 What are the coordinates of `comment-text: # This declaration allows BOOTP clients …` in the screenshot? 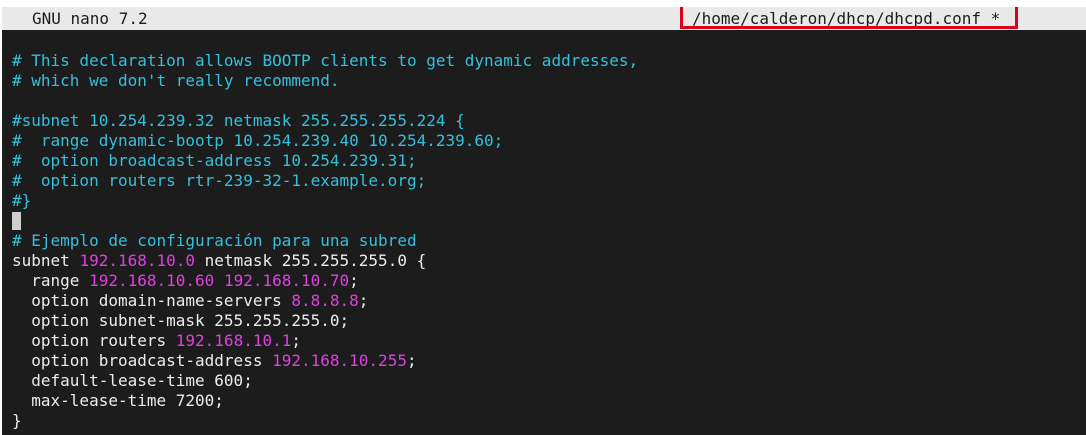 It's located at (325, 60).